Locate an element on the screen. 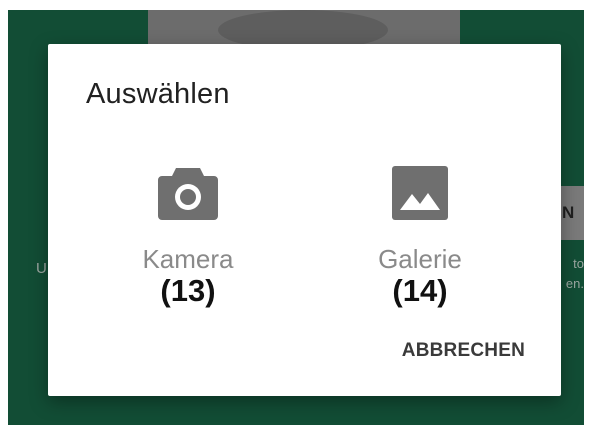  camera-icon is located at coordinates (188, 194).